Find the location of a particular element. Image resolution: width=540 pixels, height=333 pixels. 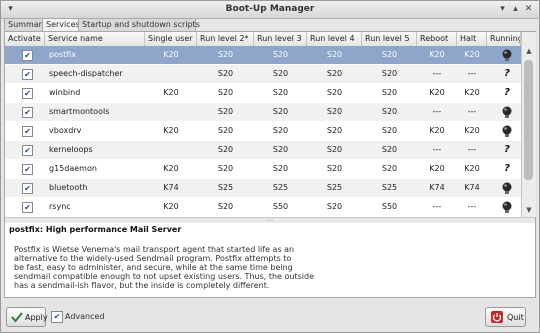

advanced-label: Advanced is located at coordinates (85, 316).